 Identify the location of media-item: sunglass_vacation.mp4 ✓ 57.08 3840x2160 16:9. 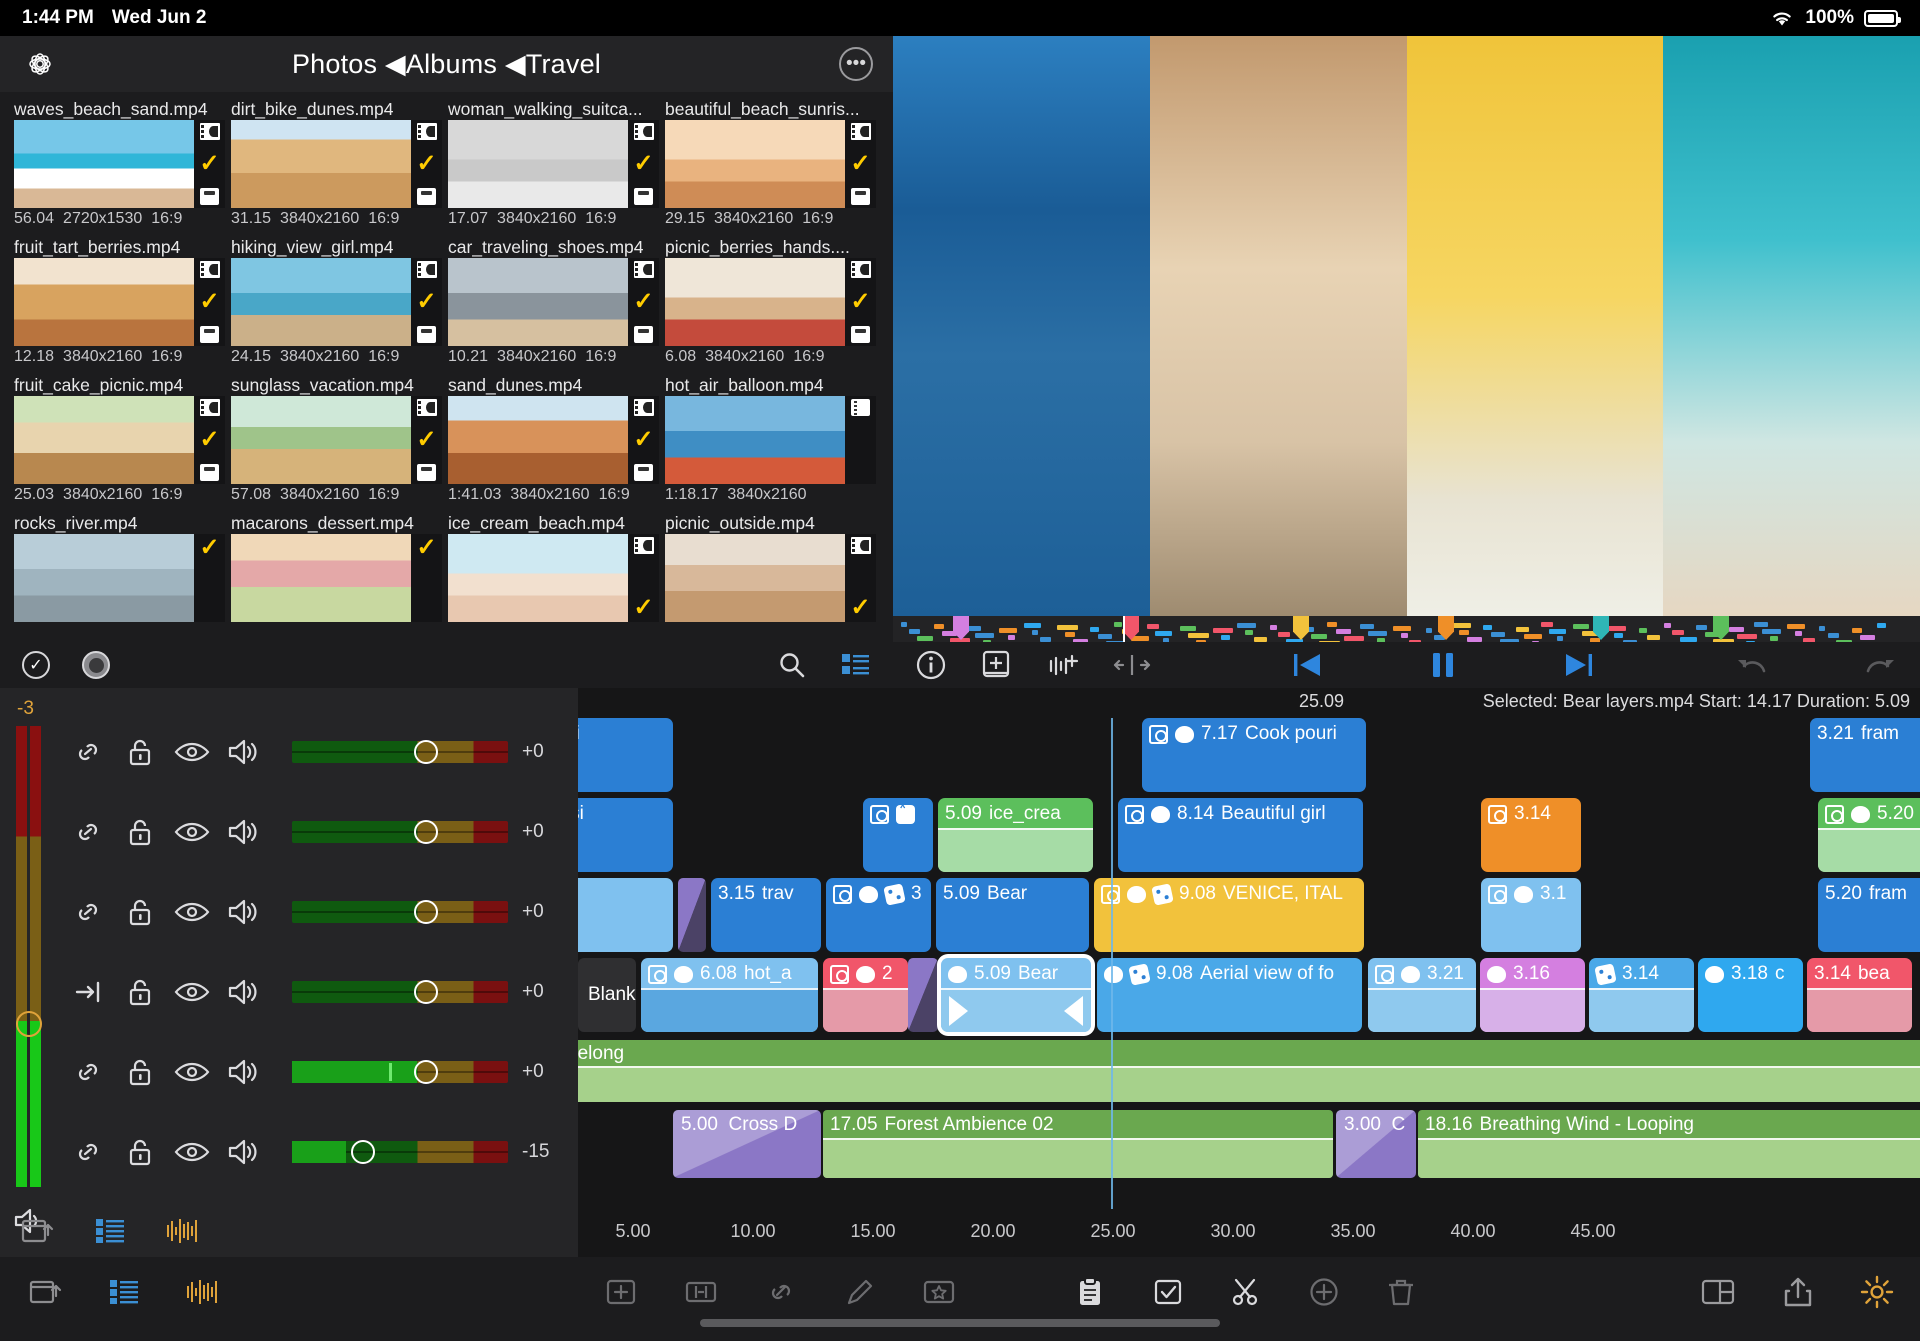
(336, 440).